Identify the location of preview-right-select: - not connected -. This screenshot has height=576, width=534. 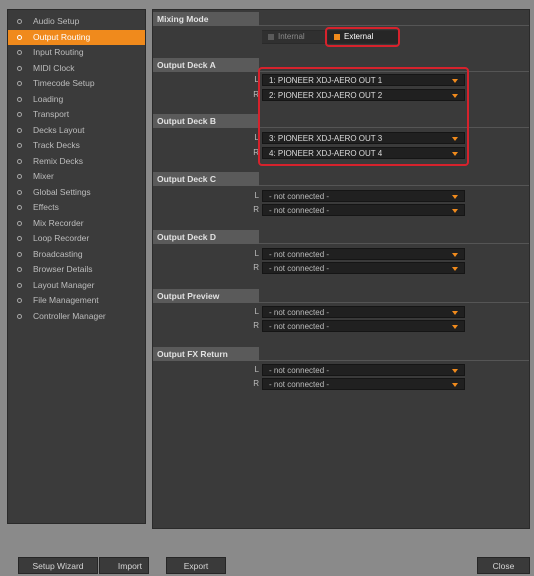
(363, 326).